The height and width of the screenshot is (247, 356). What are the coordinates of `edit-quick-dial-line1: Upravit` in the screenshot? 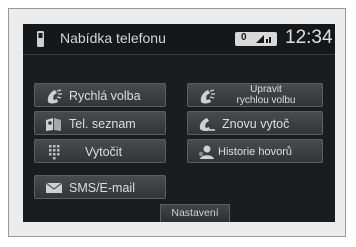 It's located at (266, 89).